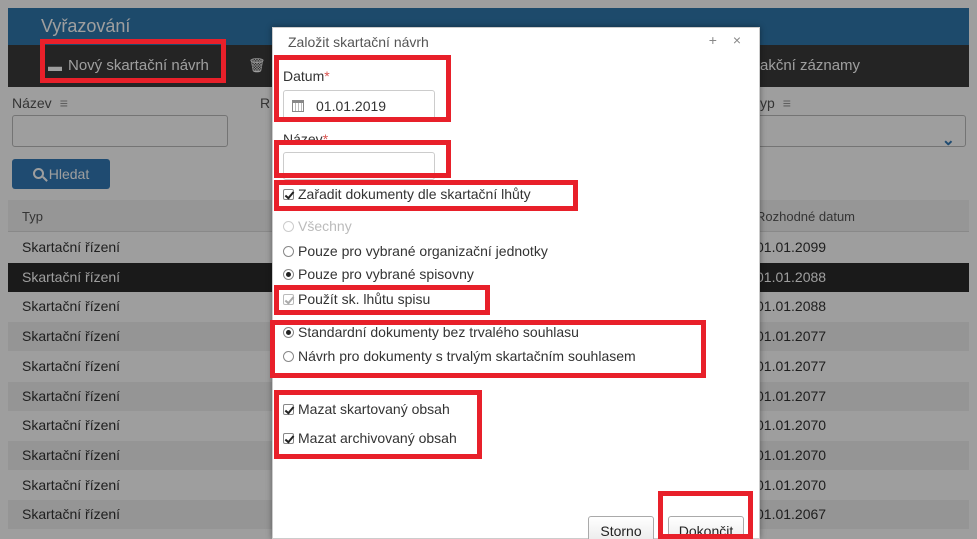 This screenshot has width=977, height=539. I want to click on radio-selected-org-units: Pouze pro vybrané organizační jednotky, so click(415, 251).